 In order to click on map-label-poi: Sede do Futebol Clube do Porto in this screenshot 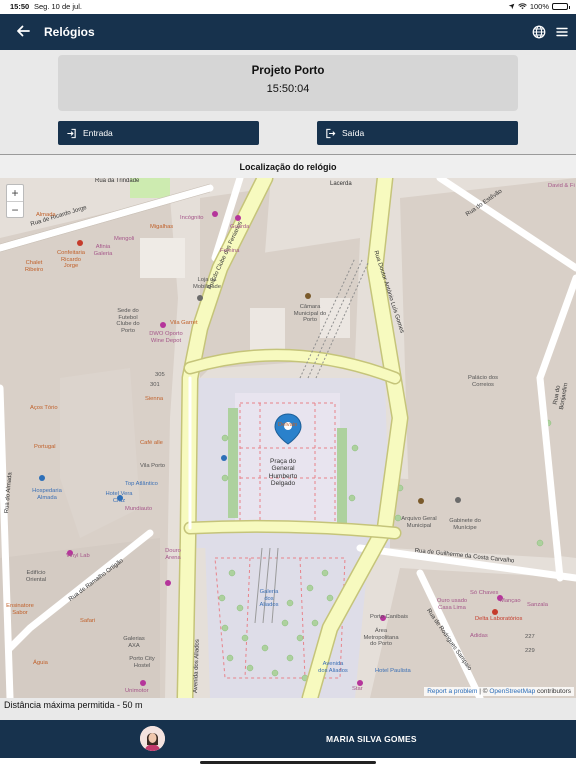, I will do `click(128, 321)`.